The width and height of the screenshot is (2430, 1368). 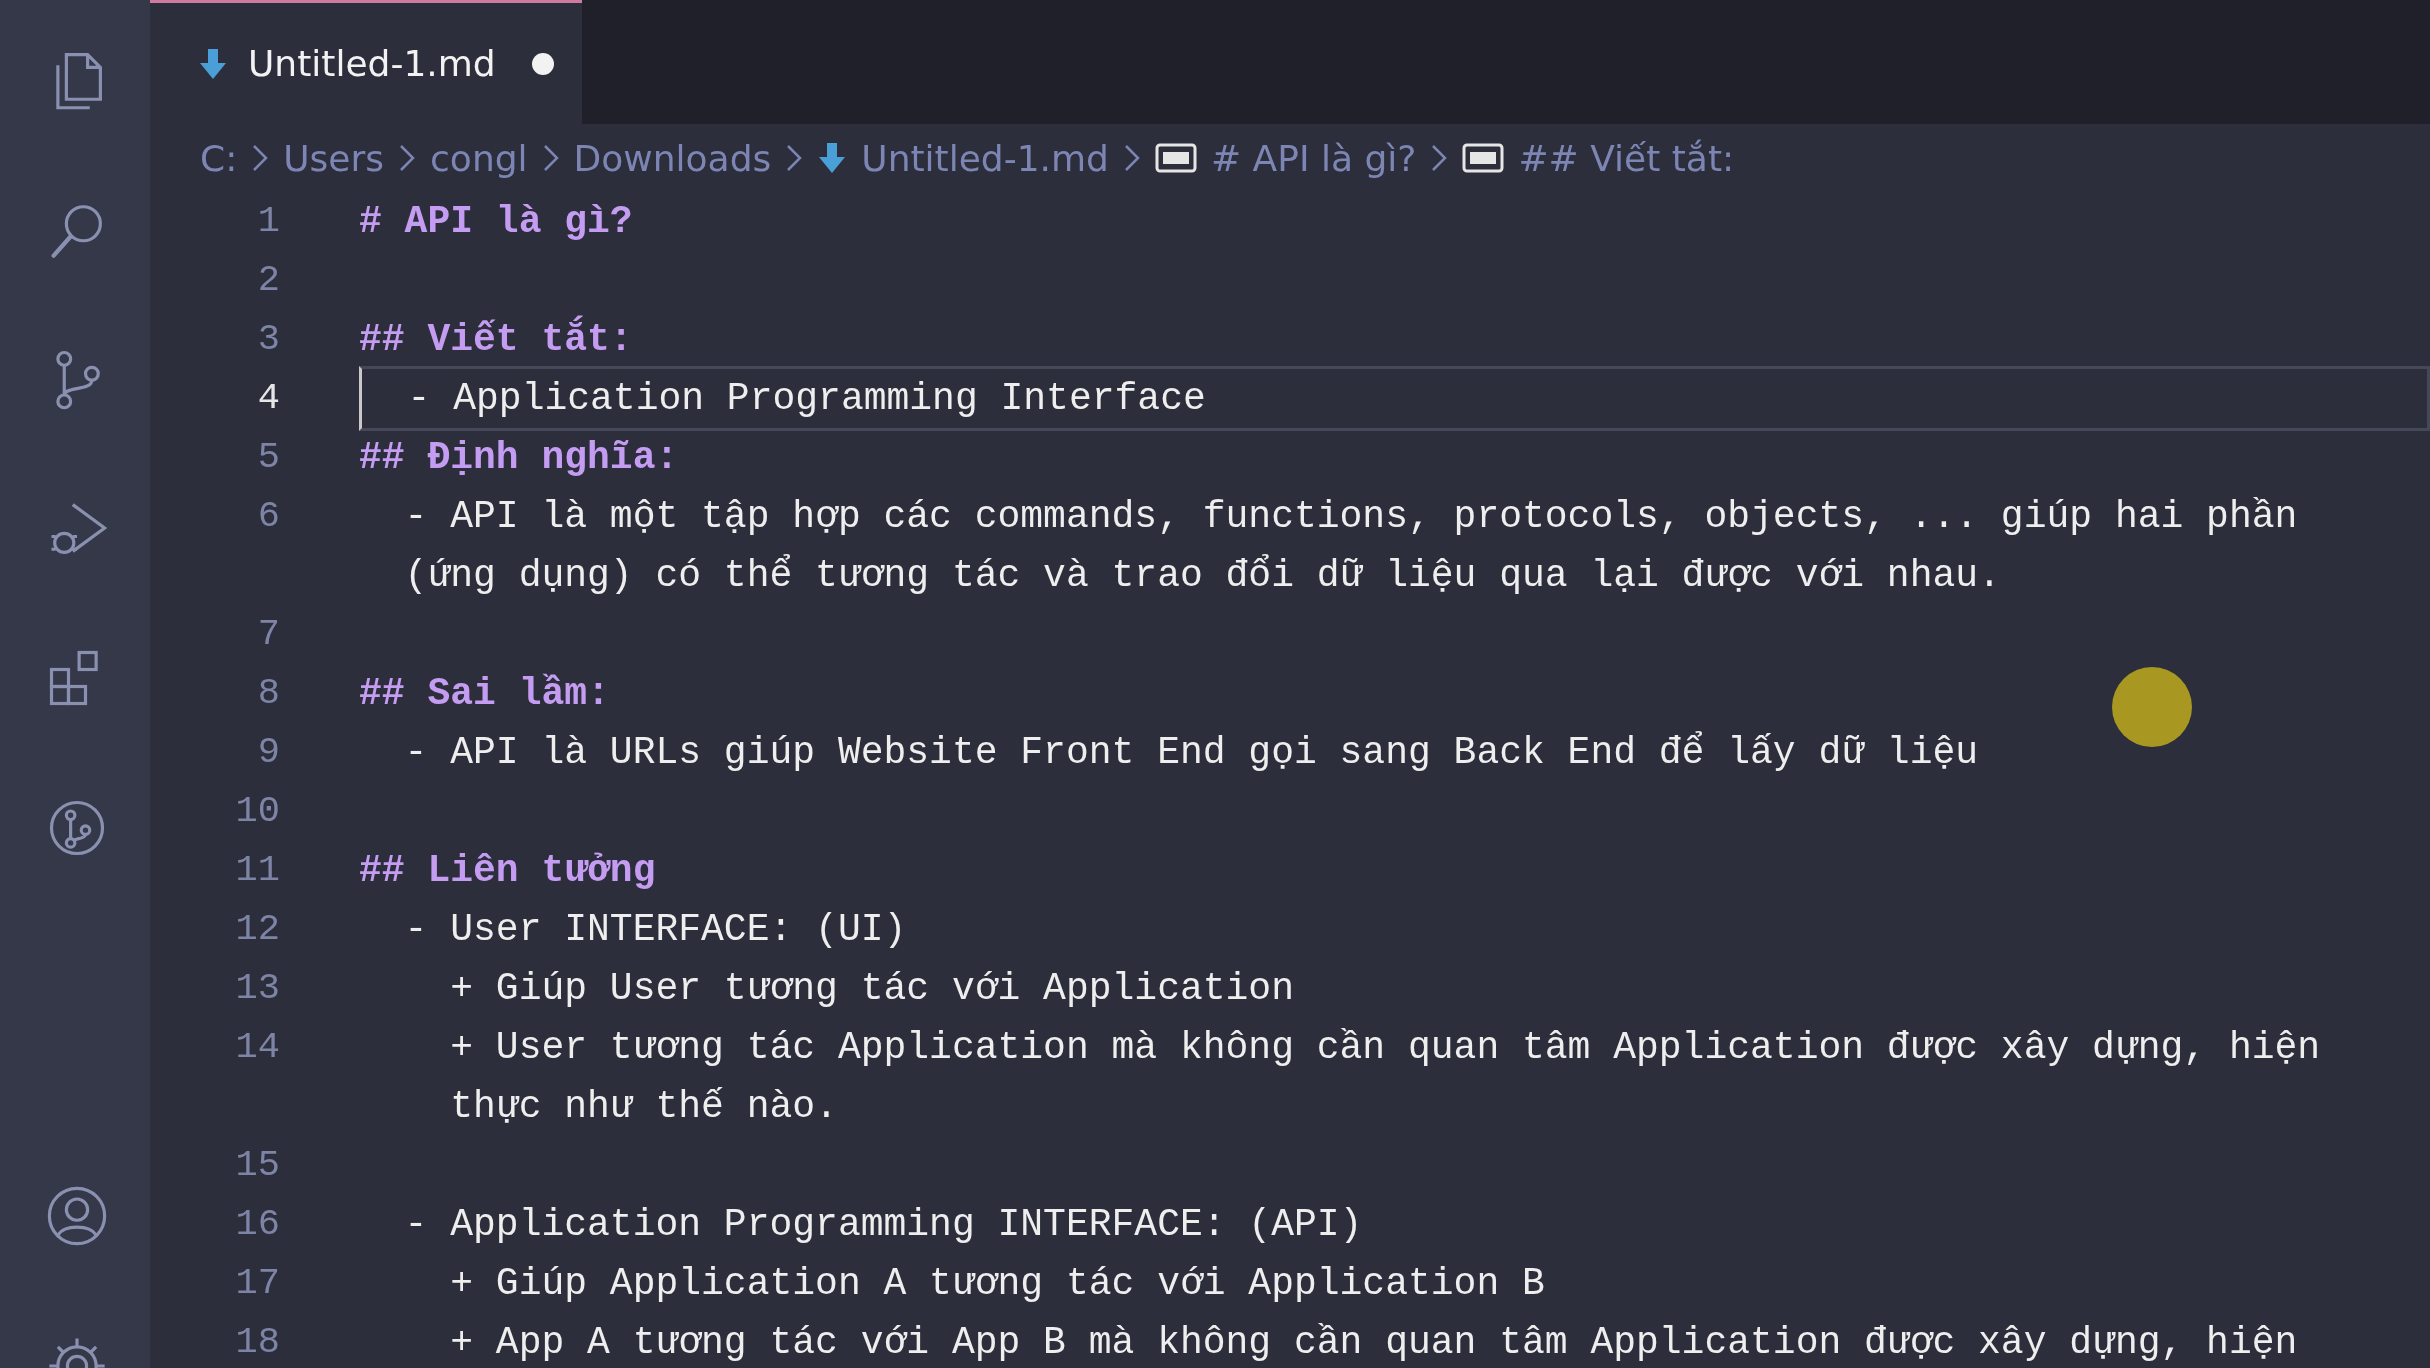 What do you see at coordinates (806, 399) in the screenshot?
I see `code-line: - Application Programming Interface` at bounding box center [806, 399].